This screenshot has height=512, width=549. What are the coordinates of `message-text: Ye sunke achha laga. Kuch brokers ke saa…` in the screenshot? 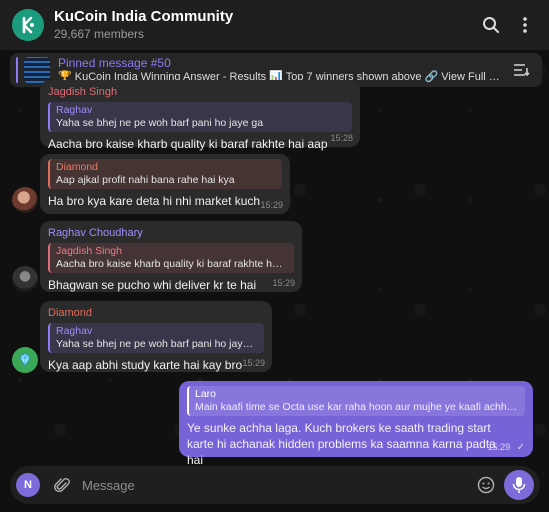 It's located at (341, 444).